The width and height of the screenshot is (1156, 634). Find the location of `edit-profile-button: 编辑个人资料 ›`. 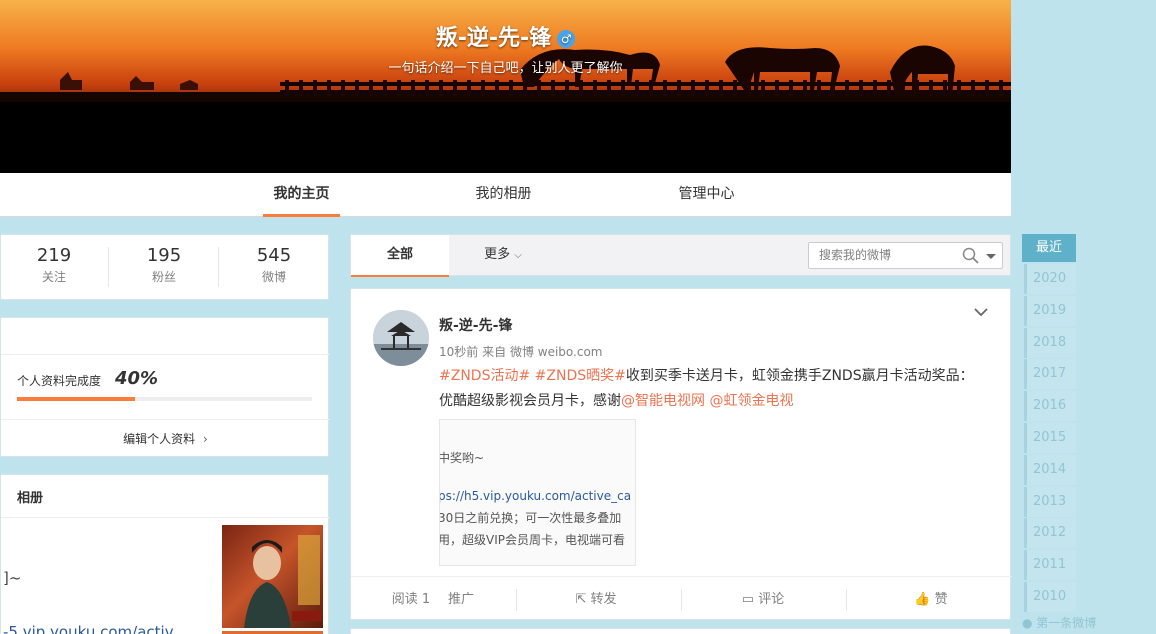

edit-profile-button: 编辑个人资料 › is located at coordinates (165, 438).